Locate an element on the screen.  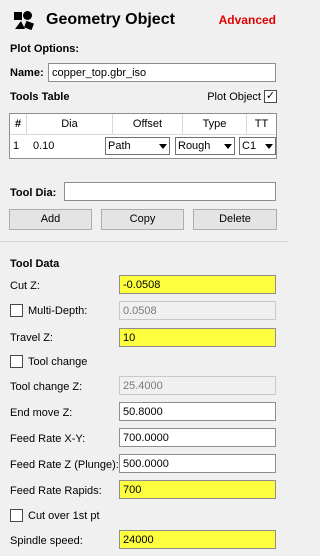
offset-select: Path is located at coordinates (137, 146).